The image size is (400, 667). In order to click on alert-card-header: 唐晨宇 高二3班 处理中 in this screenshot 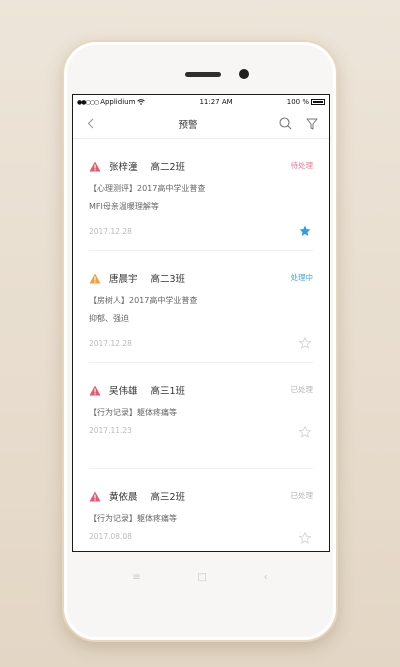, I will do `click(201, 278)`.